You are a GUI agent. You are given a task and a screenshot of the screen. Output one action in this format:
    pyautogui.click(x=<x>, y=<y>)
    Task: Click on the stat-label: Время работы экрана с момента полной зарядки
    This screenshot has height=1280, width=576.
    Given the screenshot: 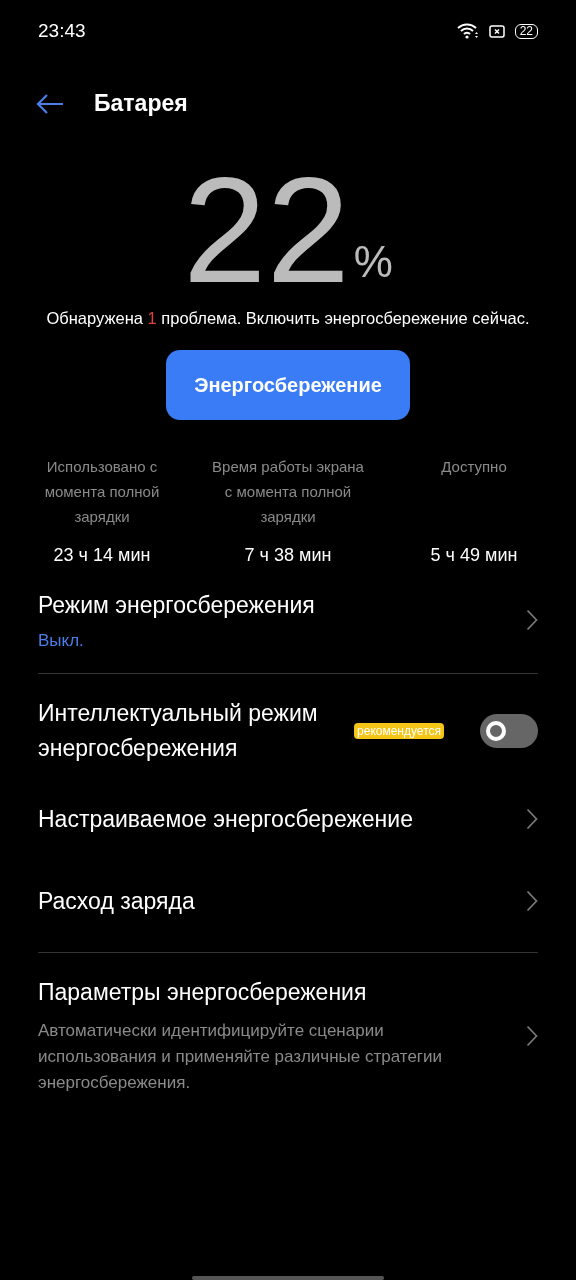 What is the action you would take?
    pyautogui.click(x=288, y=492)
    